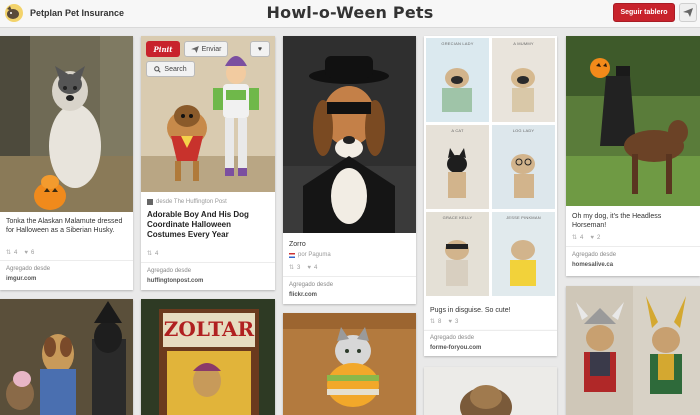  Describe the element at coordinates (21, 279) in the screenshot. I see `source-domain: imgur.com` at that location.